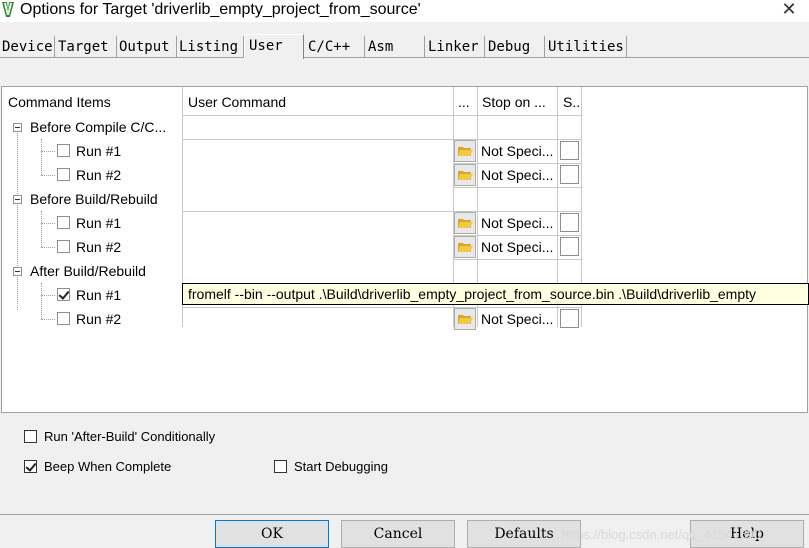 Image resolution: width=809 pixels, height=548 pixels. I want to click on tab-listing: Listing, so click(210, 47).